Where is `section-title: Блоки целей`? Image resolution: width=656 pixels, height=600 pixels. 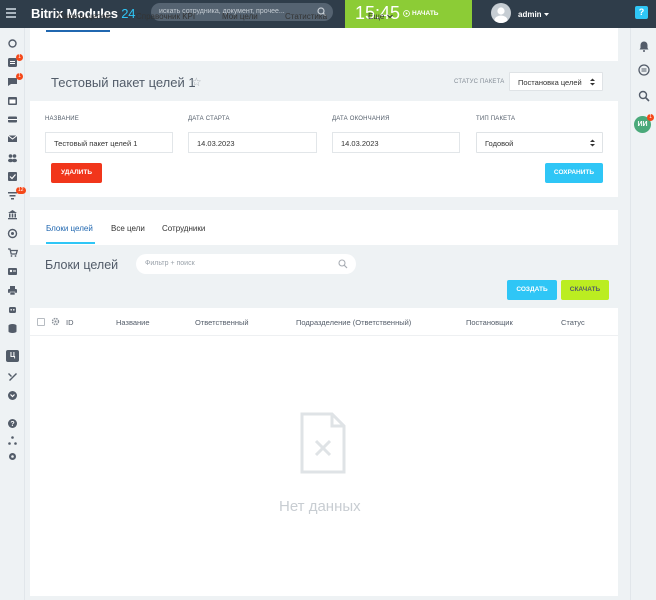 section-title: Блоки целей is located at coordinates (82, 265).